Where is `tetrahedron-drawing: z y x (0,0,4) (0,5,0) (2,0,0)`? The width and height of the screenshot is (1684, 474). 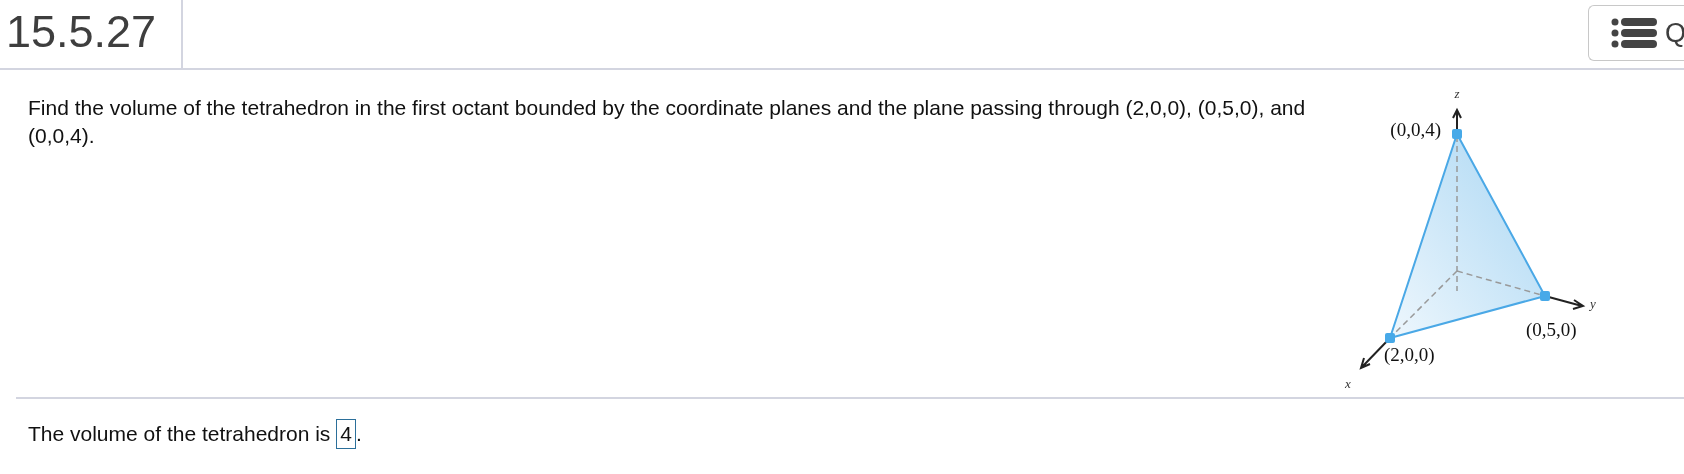 tetrahedron-drawing: z y x (0,0,4) (0,5,0) (2,0,0) is located at coordinates (1465, 238).